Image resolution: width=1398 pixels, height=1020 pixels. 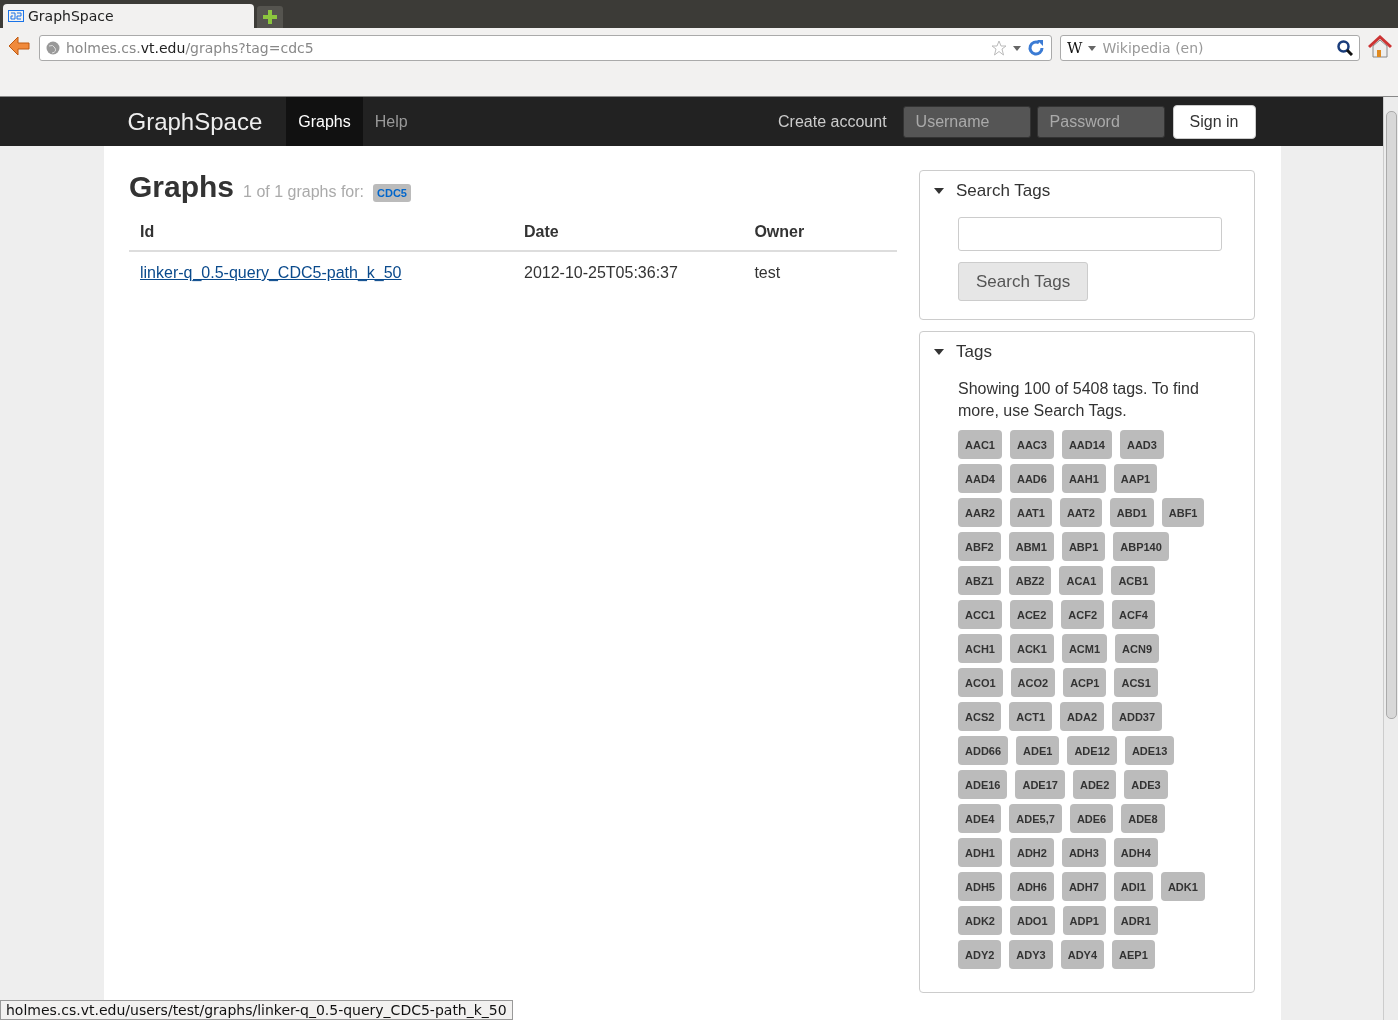 I want to click on tag-button: ADI1, so click(x=1133, y=886).